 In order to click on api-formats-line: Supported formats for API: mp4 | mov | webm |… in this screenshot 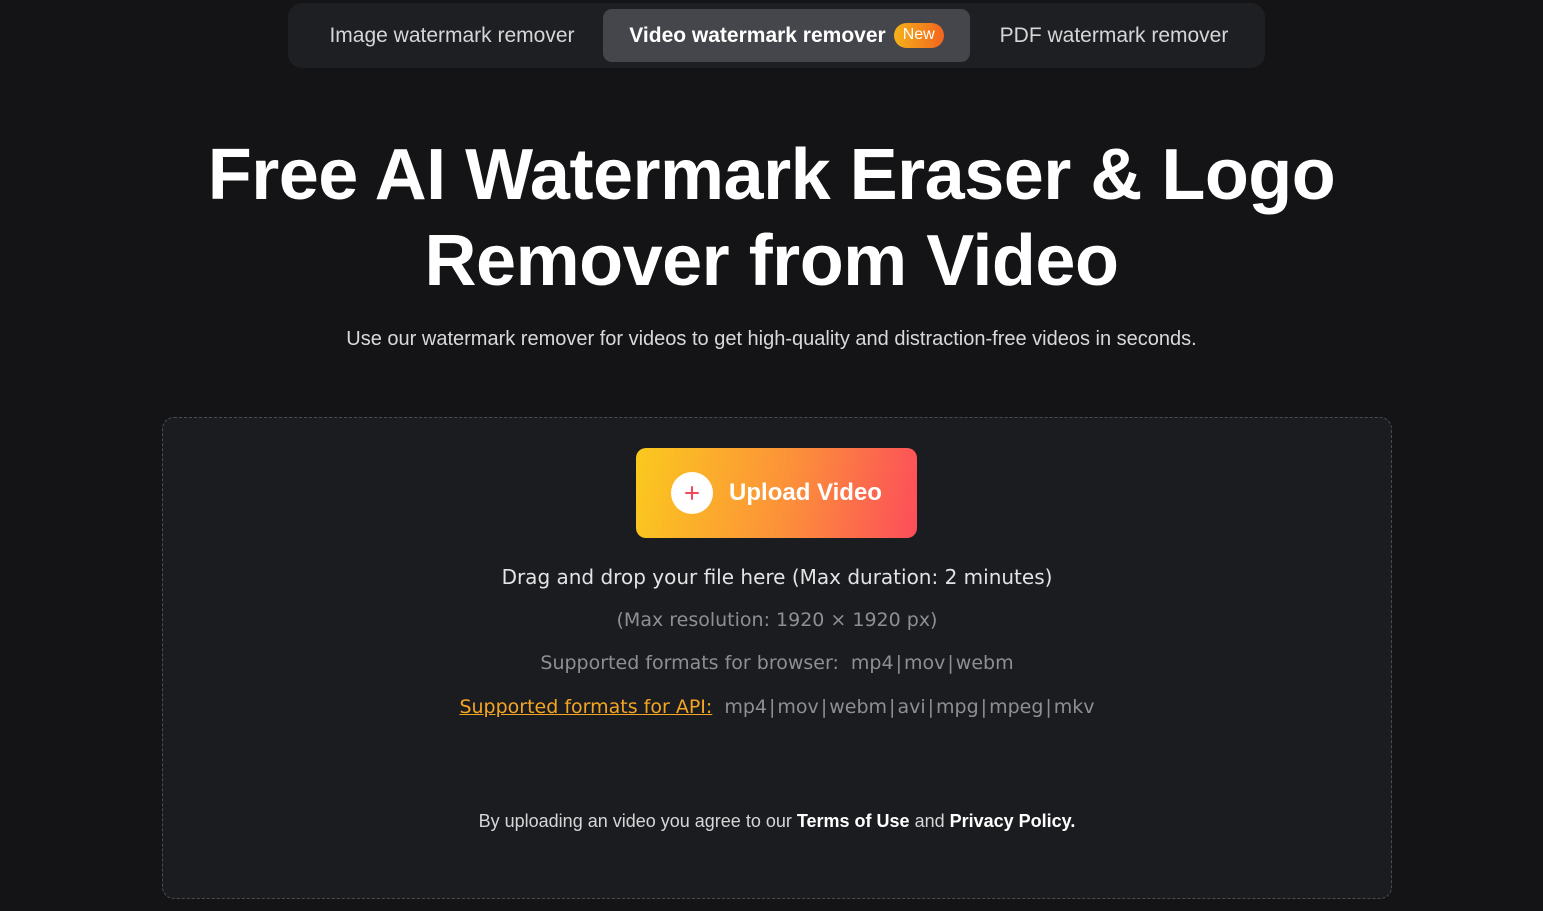, I will do `click(777, 707)`.